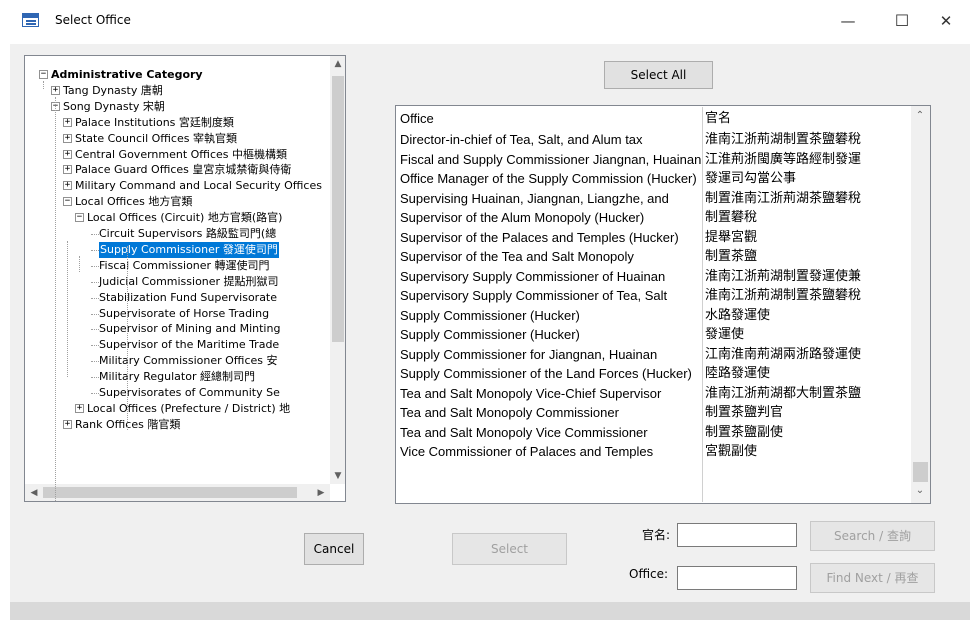 This screenshot has width=970, height=620. Describe the element at coordinates (737, 578) in the screenshot. I see `office-field` at that location.